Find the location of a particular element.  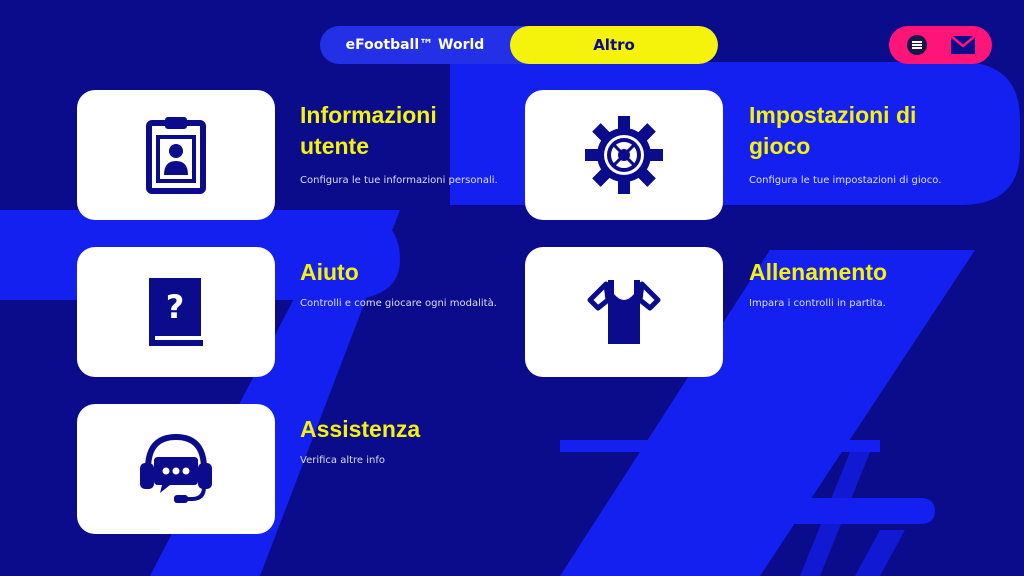

desc-allenamento: Impara i controlli in partita. is located at coordinates (817, 303).